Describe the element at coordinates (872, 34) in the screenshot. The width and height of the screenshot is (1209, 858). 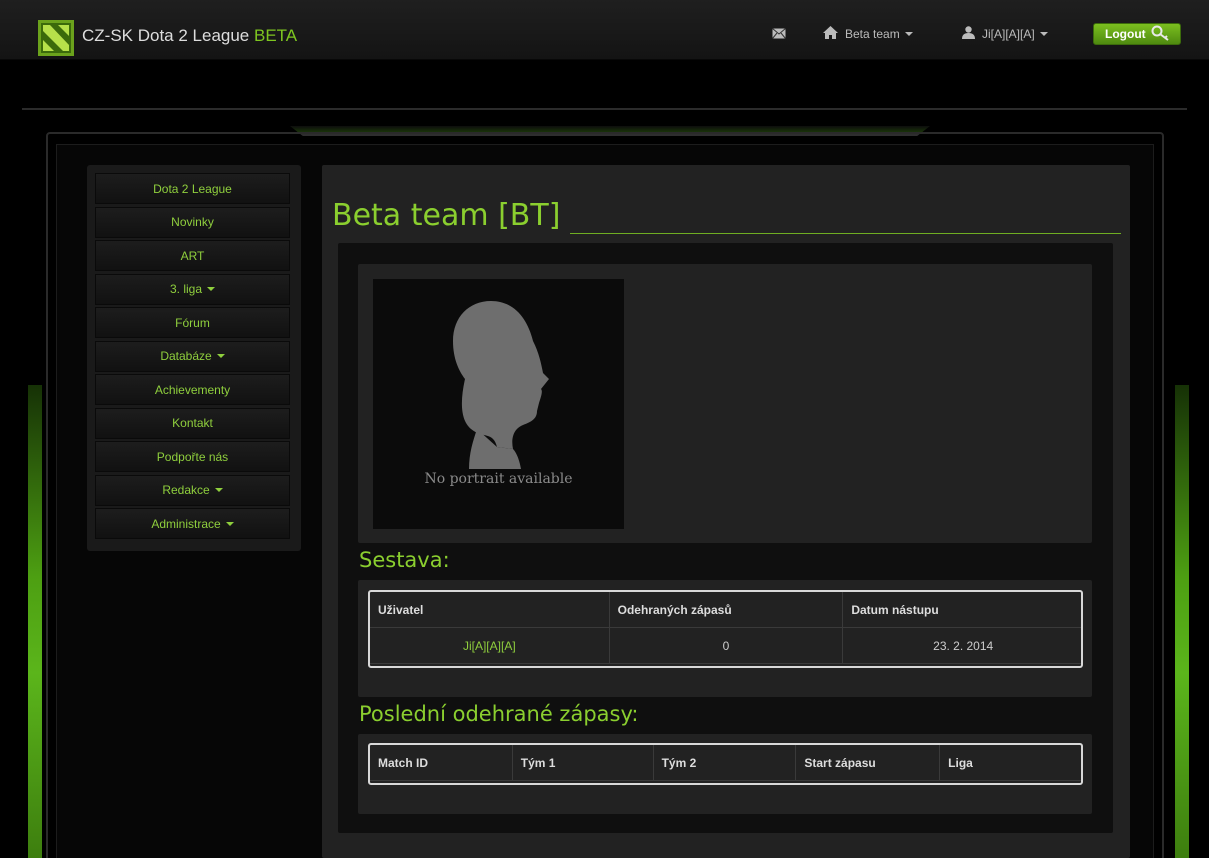
I see `team-menu-label: Beta team` at that location.